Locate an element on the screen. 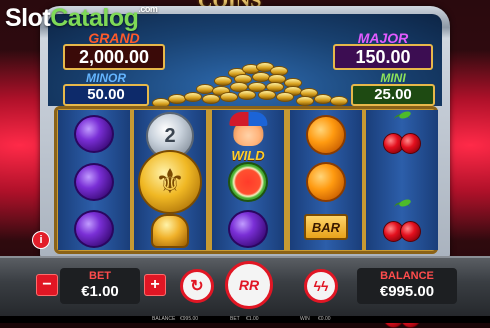 The width and height of the screenshot is (490, 328). jackpot-mini-label: MINI is located at coordinates (393, 78).